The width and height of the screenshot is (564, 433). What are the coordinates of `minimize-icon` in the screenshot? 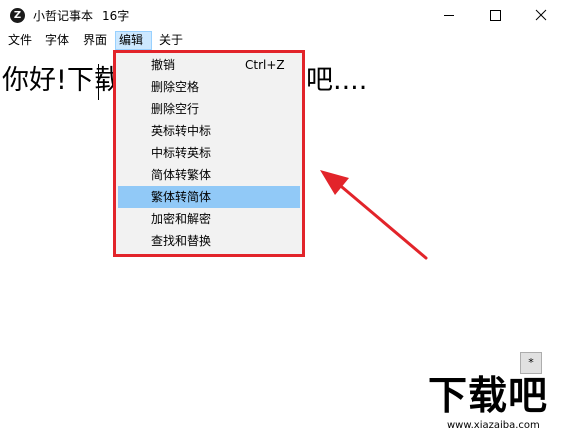 It's located at (449, 15).